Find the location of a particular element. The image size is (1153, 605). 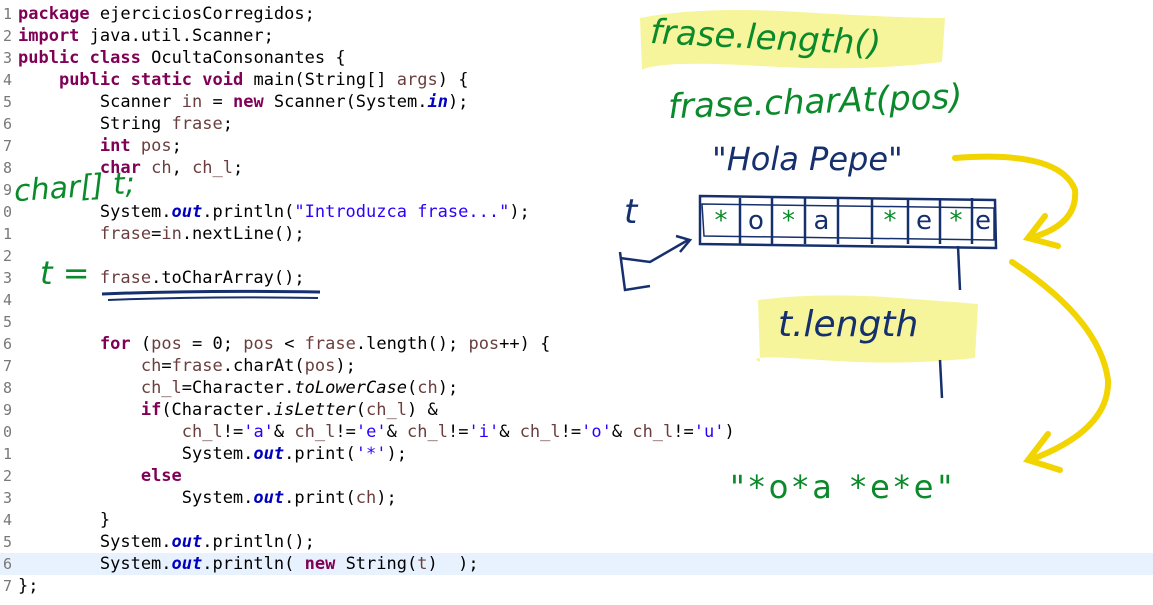

note-t-label: t is located at coordinates (631, 212).